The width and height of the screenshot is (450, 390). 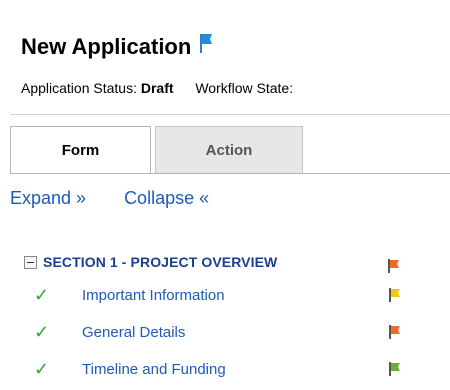 What do you see at coordinates (393, 266) in the screenshot?
I see `section-flag-icon` at bounding box center [393, 266].